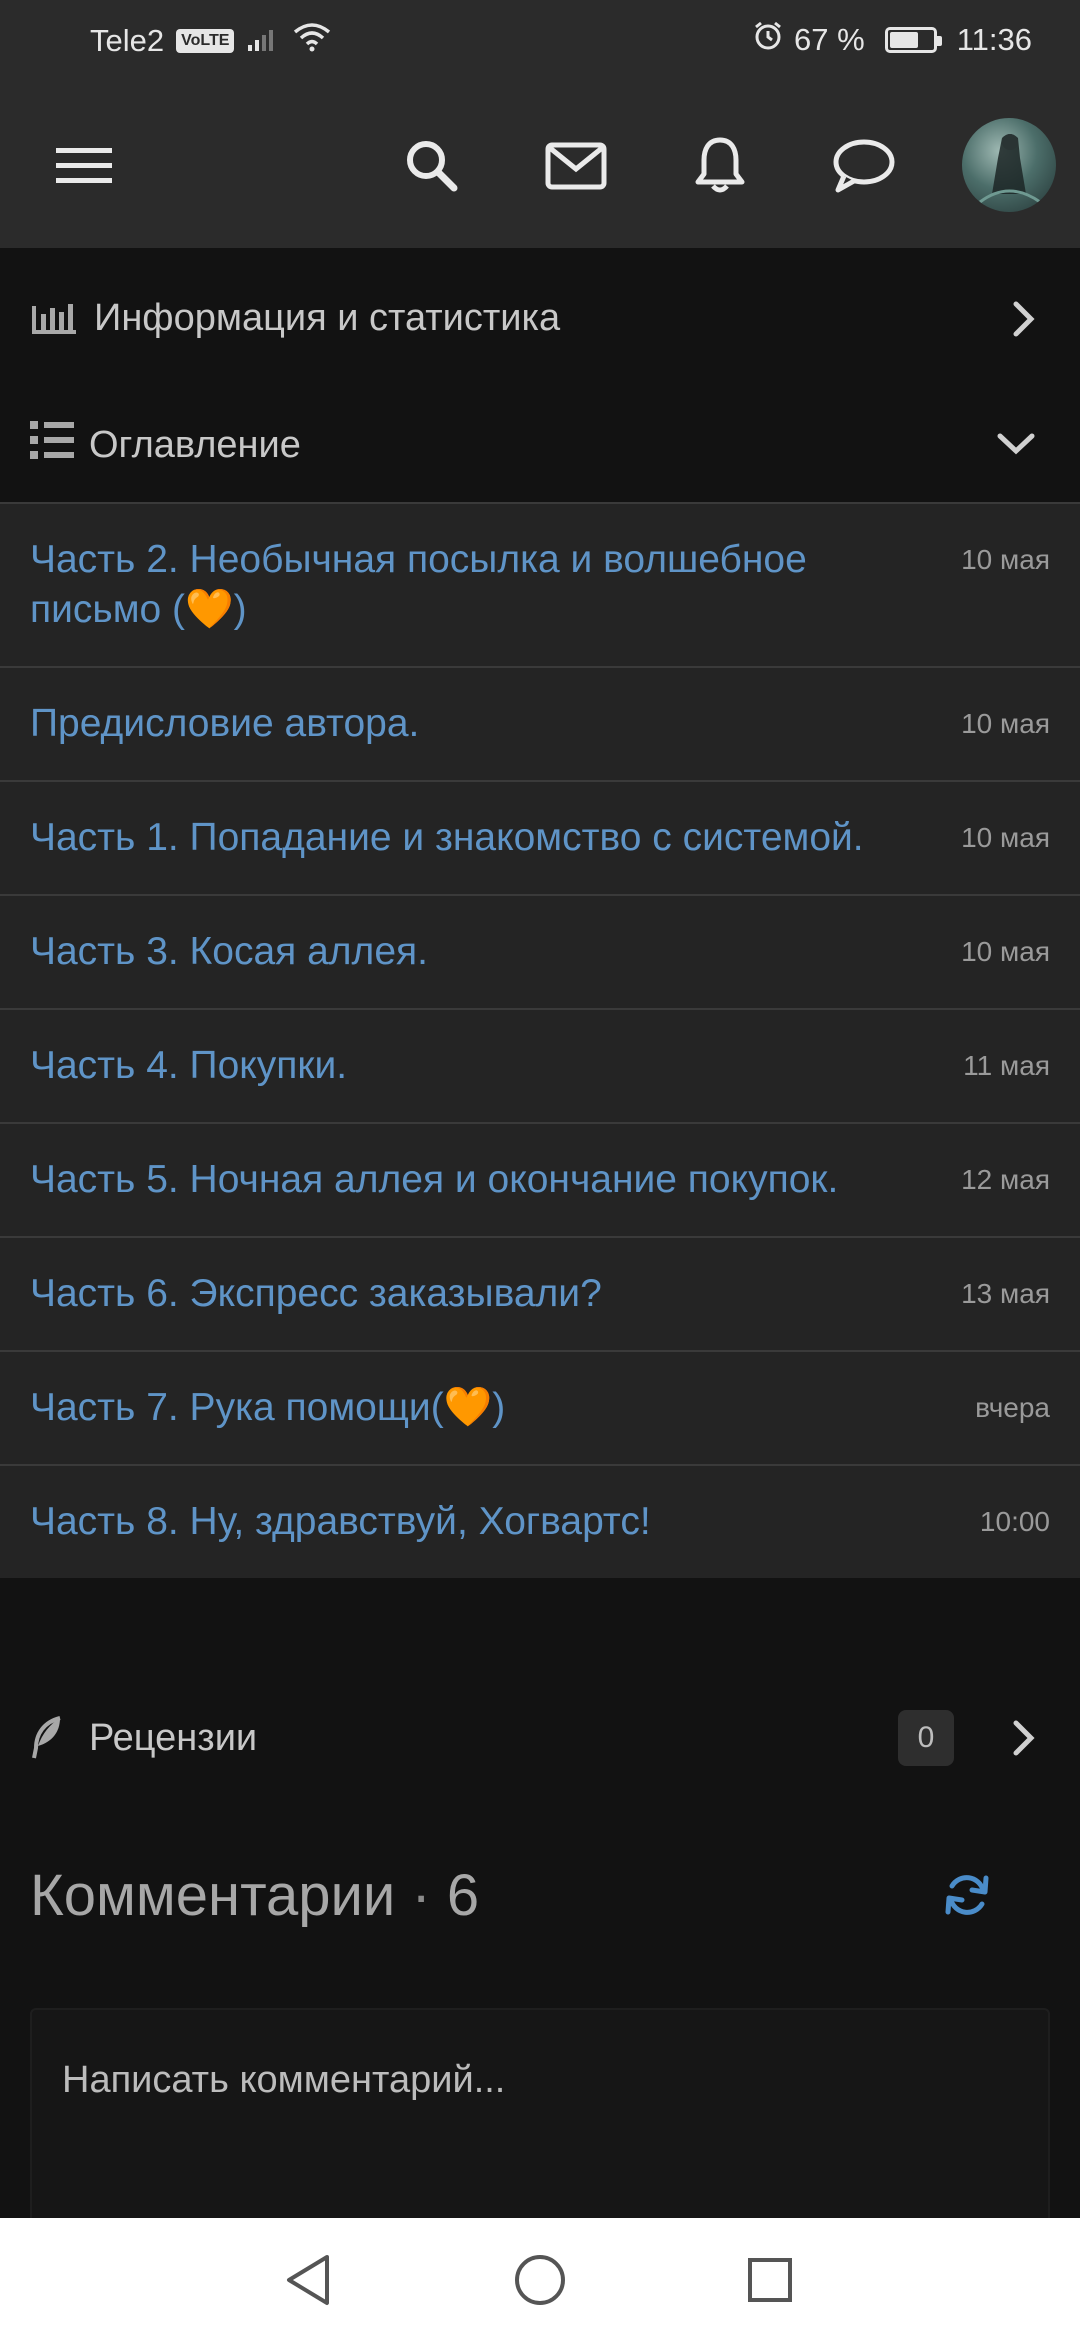 The height and width of the screenshot is (2340, 1080). Describe the element at coordinates (1005, 1179) in the screenshot. I see `chapter-date: 12 мая` at that location.